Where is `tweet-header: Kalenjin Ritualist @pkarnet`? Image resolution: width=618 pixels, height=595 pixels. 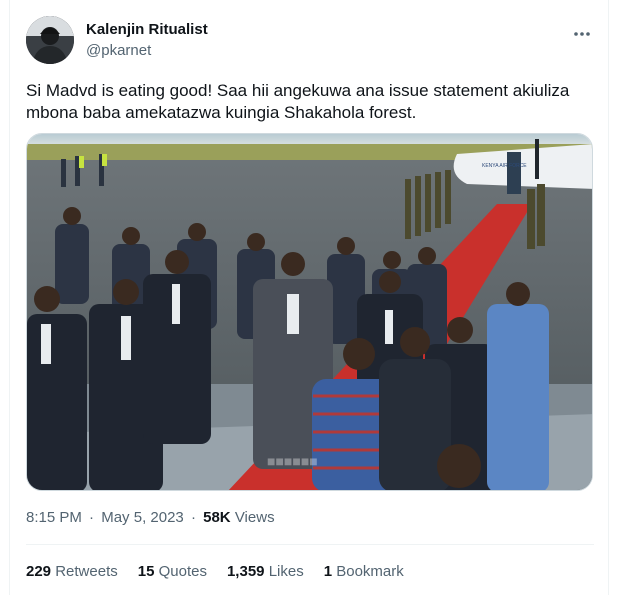
tweet-header: Kalenjin Ritualist @pkarnet is located at coordinates (310, 42).